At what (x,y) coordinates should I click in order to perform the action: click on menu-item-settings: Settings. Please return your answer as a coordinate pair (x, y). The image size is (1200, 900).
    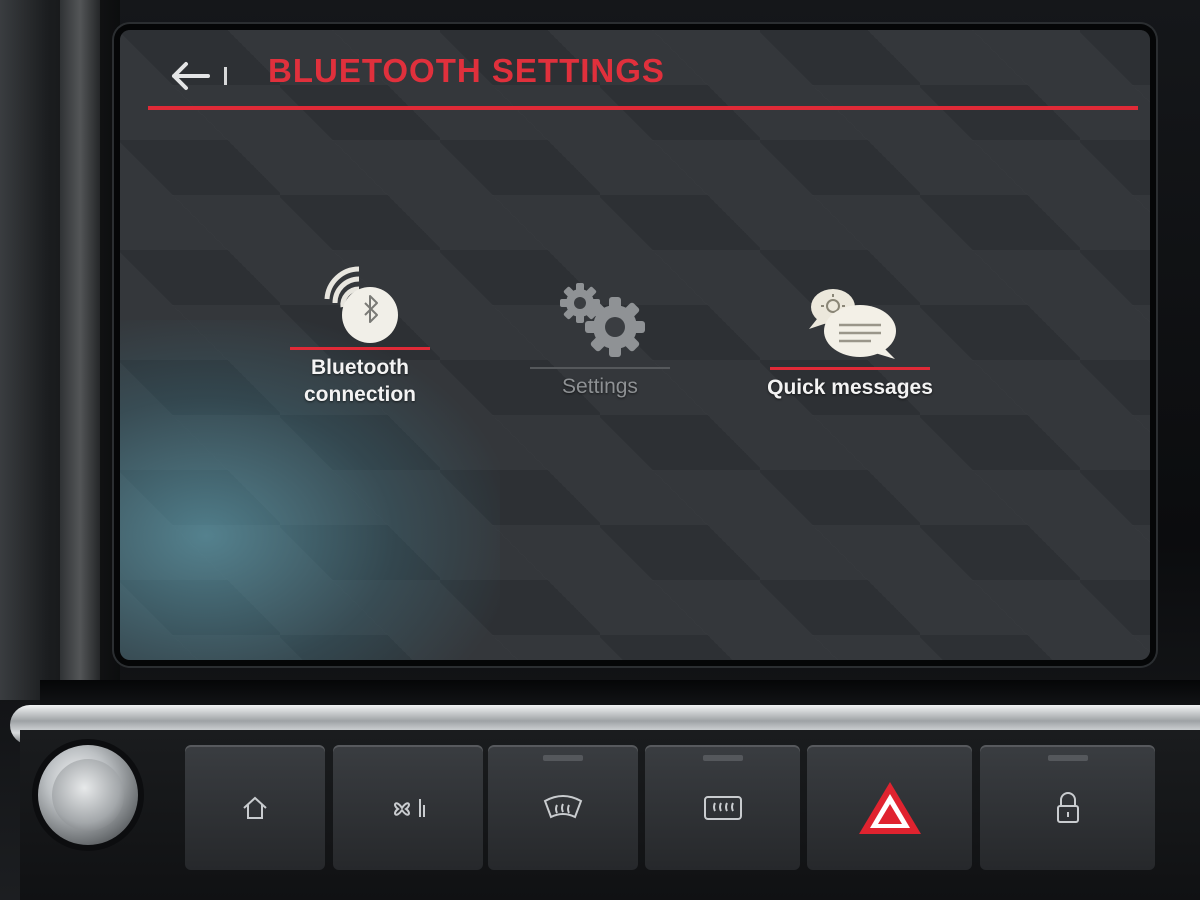
    Looking at the image, I should click on (600, 337).